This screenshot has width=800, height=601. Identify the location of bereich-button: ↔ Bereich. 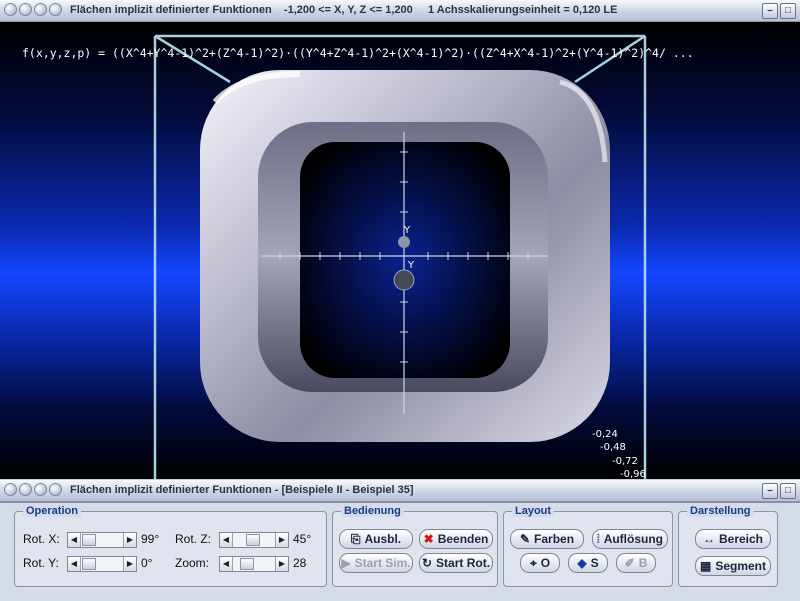
(733, 539).